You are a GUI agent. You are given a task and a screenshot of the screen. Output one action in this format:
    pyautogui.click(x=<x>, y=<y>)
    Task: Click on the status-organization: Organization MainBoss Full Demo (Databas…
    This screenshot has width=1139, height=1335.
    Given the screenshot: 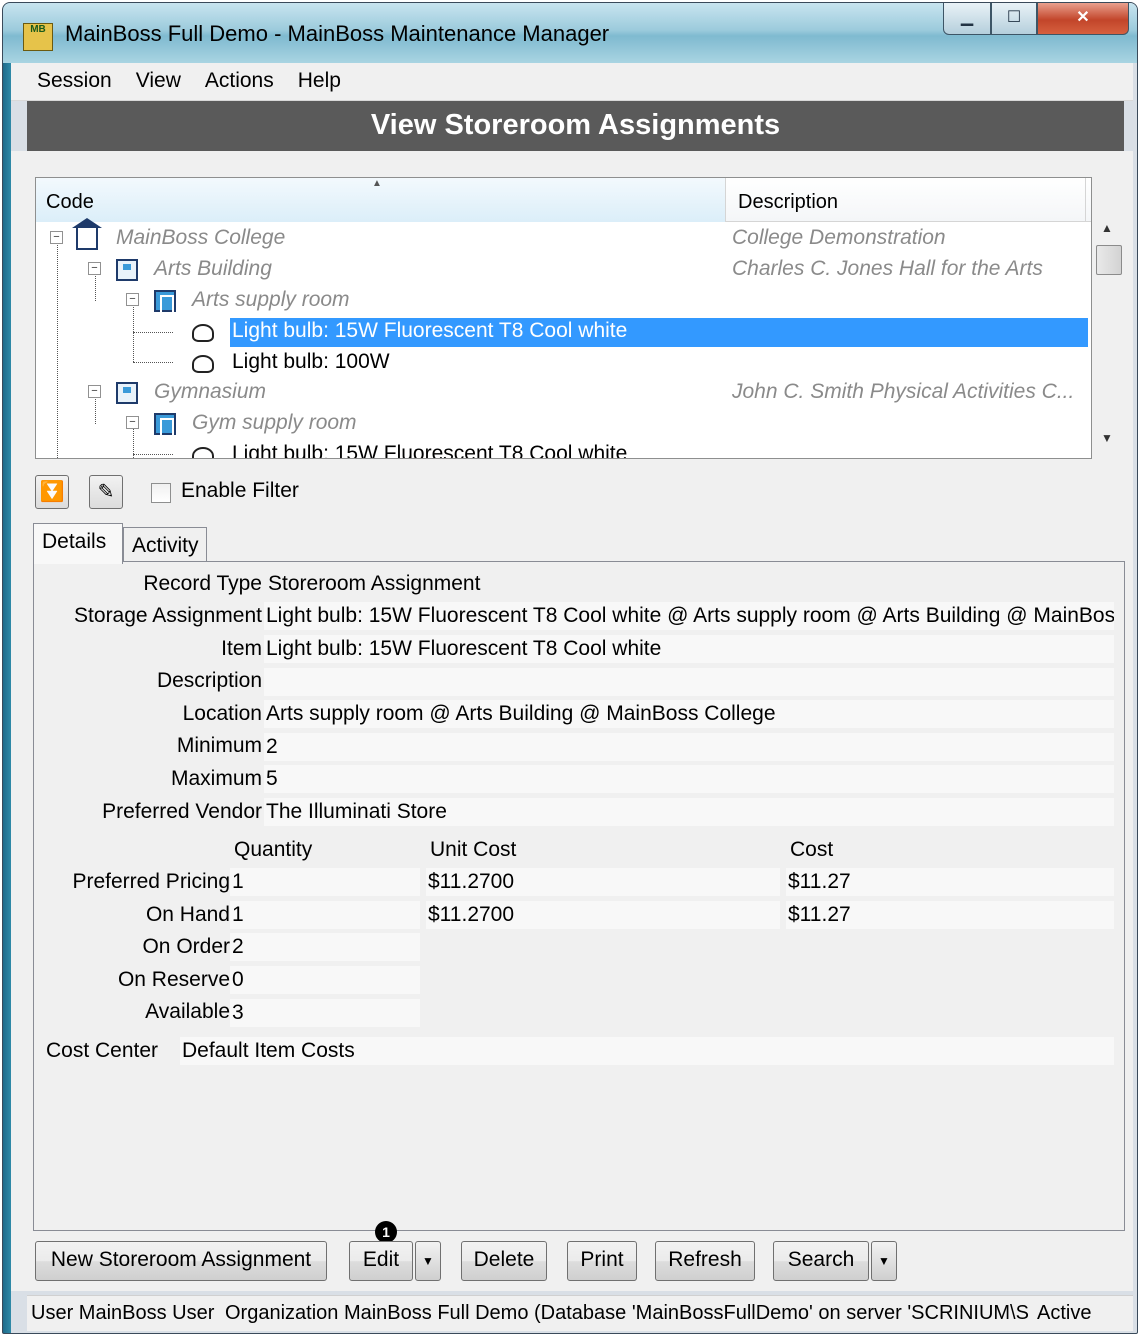 What is the action you would take?
    pyautogui.click(x=627, y=1313)
    